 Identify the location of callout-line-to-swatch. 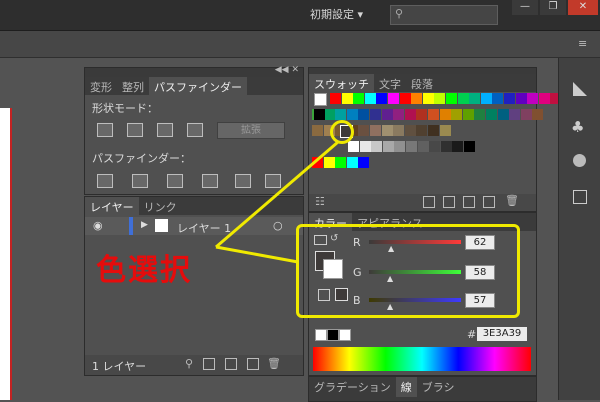
(277, 194).